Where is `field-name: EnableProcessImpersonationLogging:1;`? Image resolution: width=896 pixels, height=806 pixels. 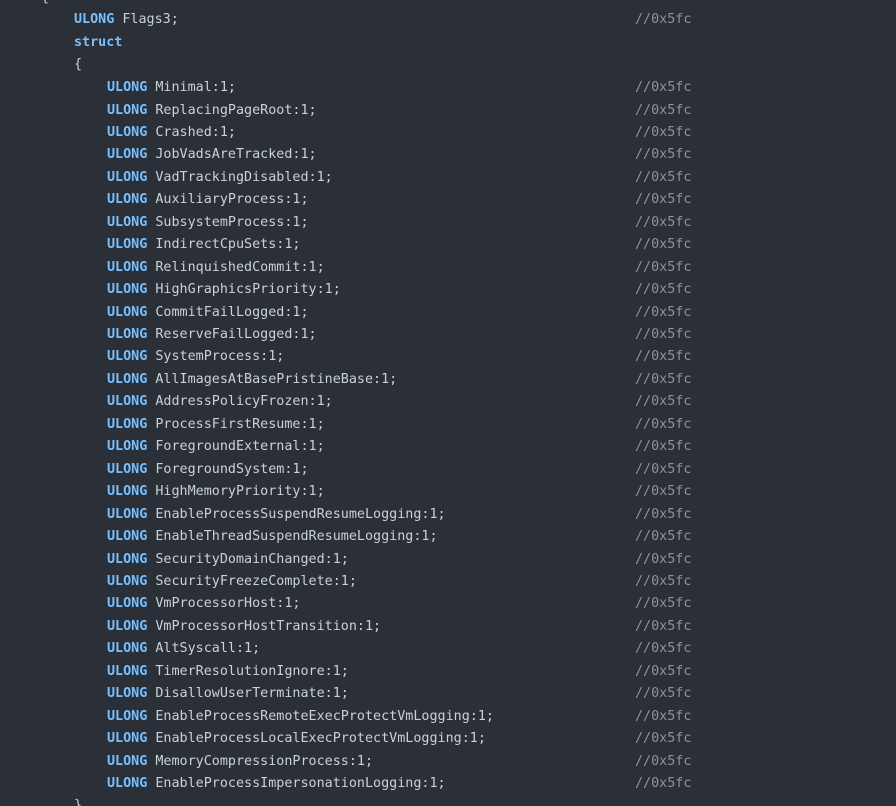
field-name: EnableProcessImpersonationLogging:1; is located at coordinates (300, 783).